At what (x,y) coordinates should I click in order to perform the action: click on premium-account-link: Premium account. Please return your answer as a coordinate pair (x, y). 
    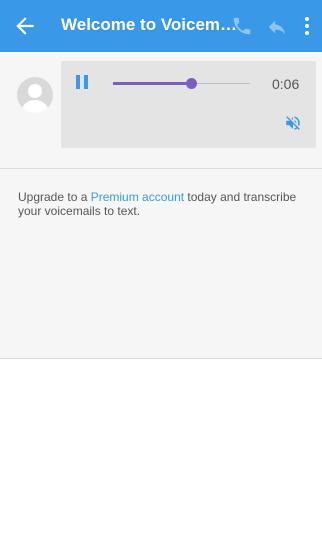
    Looking at the image, I should click on (137, 197).